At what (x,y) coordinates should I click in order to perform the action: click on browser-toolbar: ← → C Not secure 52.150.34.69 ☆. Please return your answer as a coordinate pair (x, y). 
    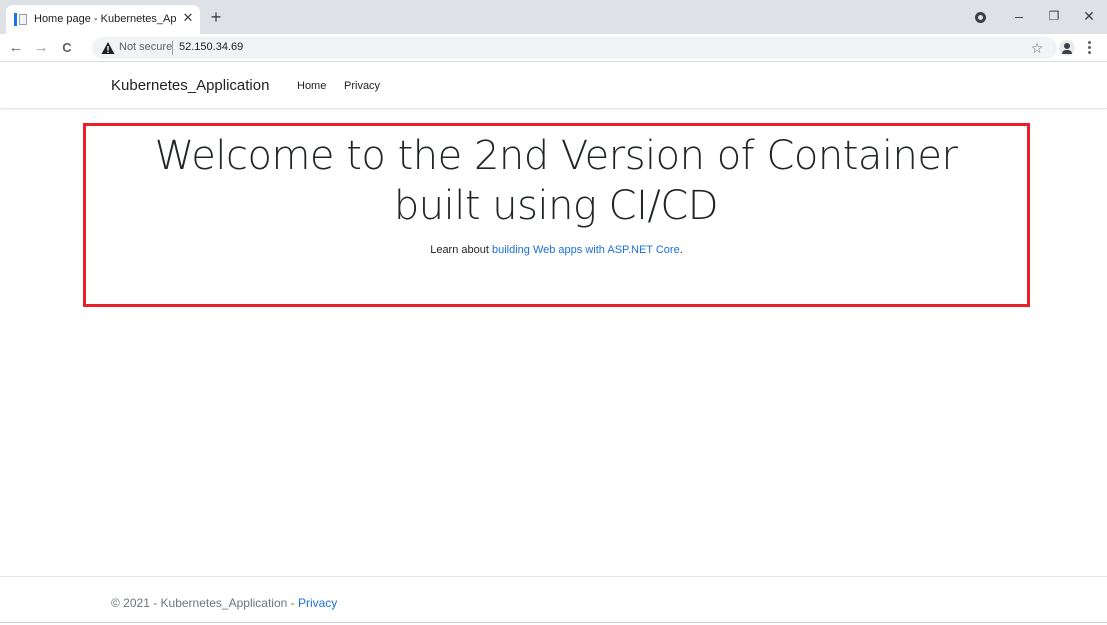
    Looking at the image, I should click on (553, 48).